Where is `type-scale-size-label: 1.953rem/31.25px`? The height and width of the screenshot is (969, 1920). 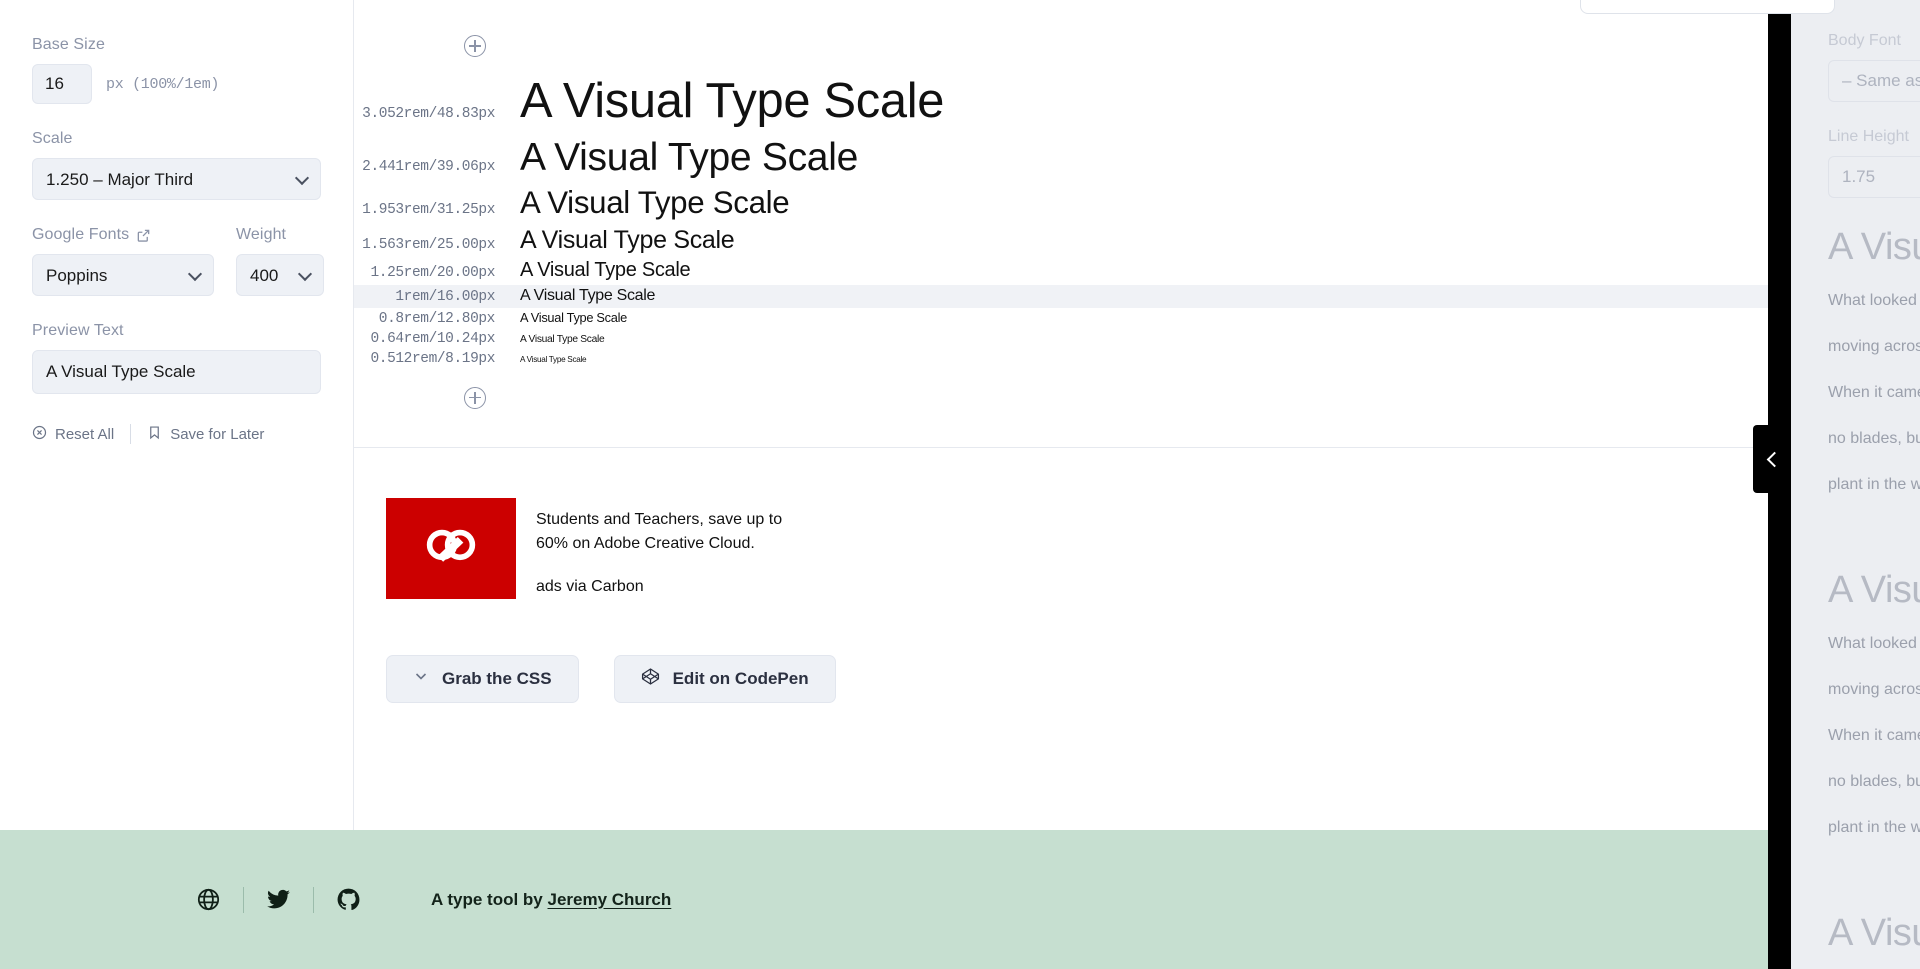
type-scale-size-label: 1.953rem/31.25px is located at coordinates (428, 209).